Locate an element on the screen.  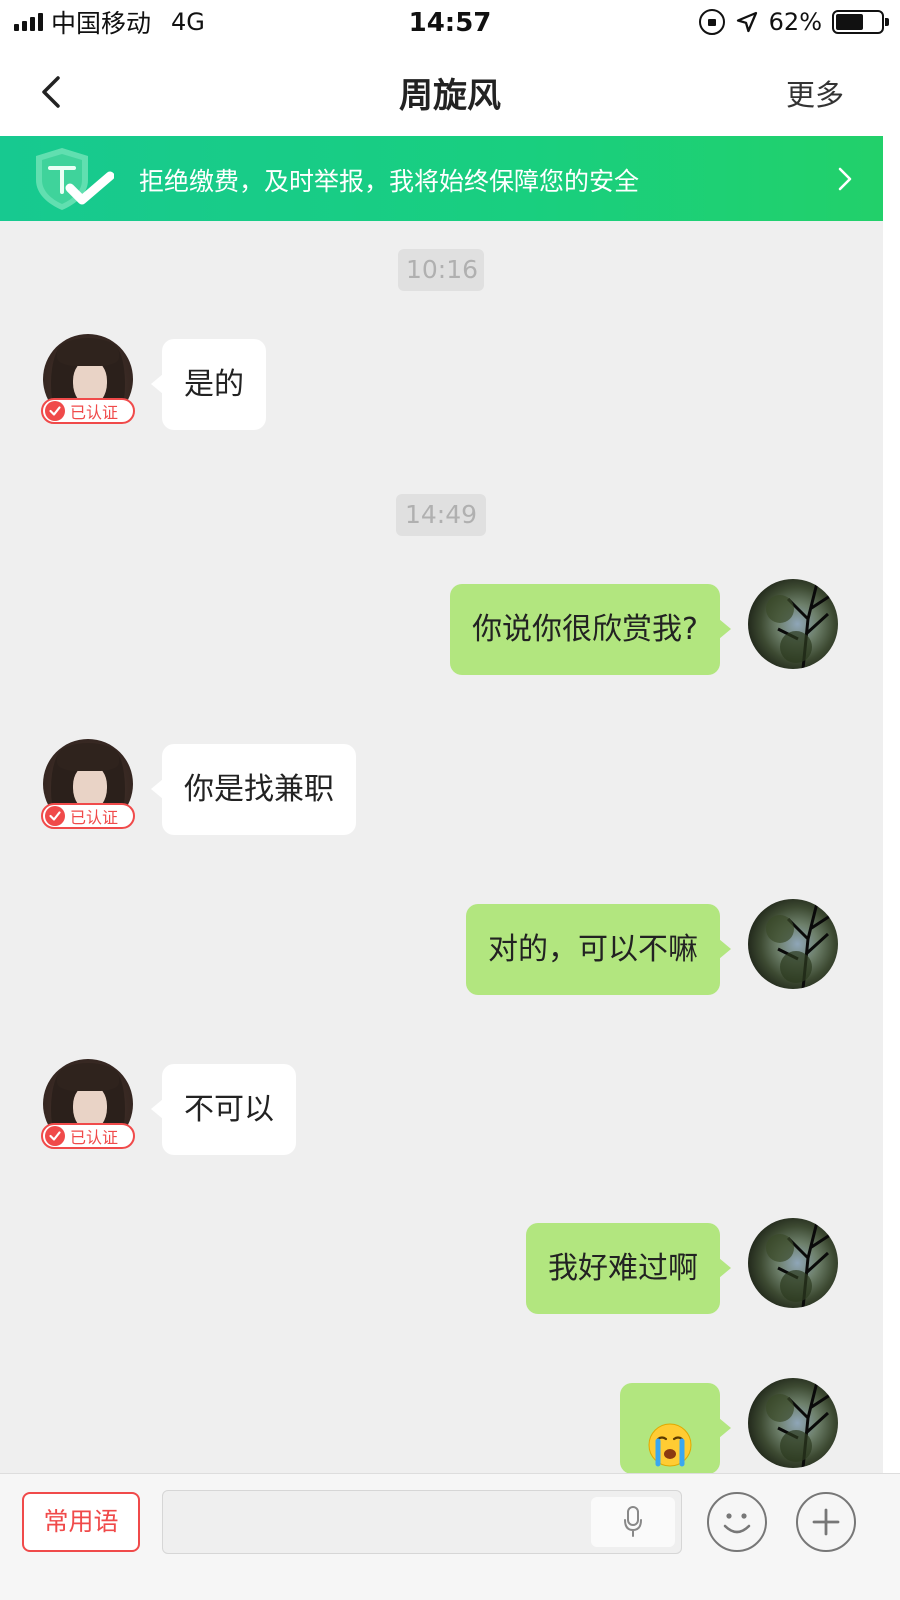
message-bubble-incoming: 是的 is located at coordinates (208, 384).